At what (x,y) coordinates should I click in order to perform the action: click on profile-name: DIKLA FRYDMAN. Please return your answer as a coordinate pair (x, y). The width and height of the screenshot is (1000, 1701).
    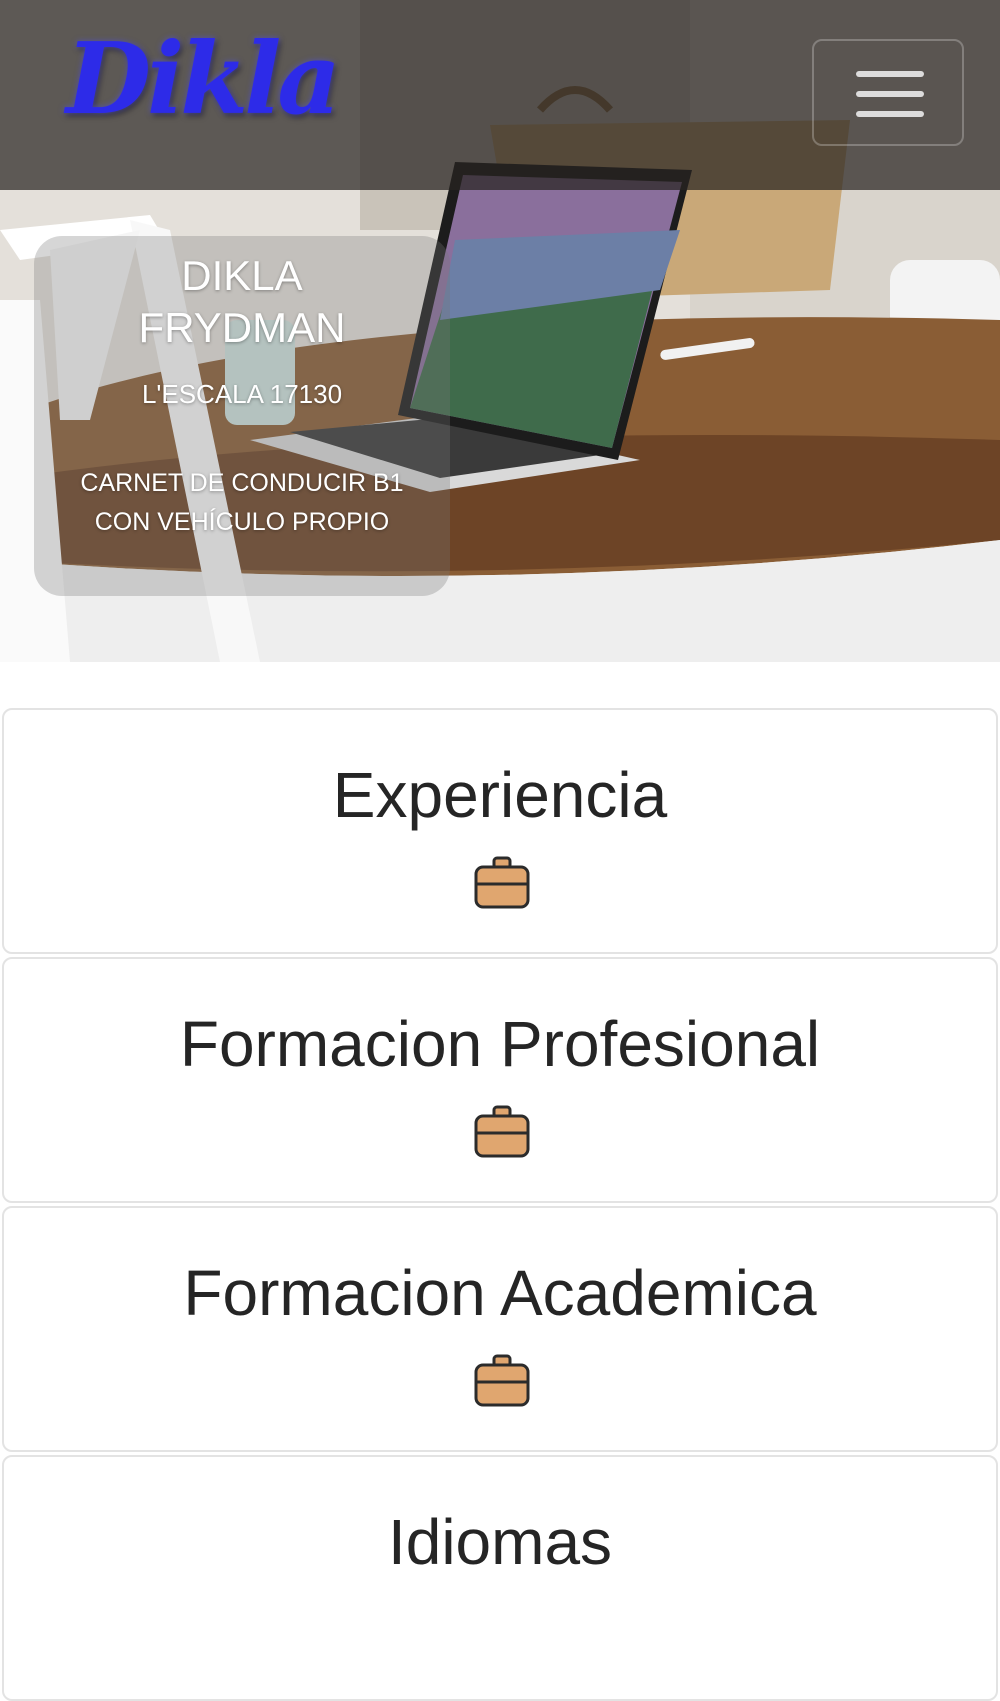
    Looking at the image, I should click on (242, 302).